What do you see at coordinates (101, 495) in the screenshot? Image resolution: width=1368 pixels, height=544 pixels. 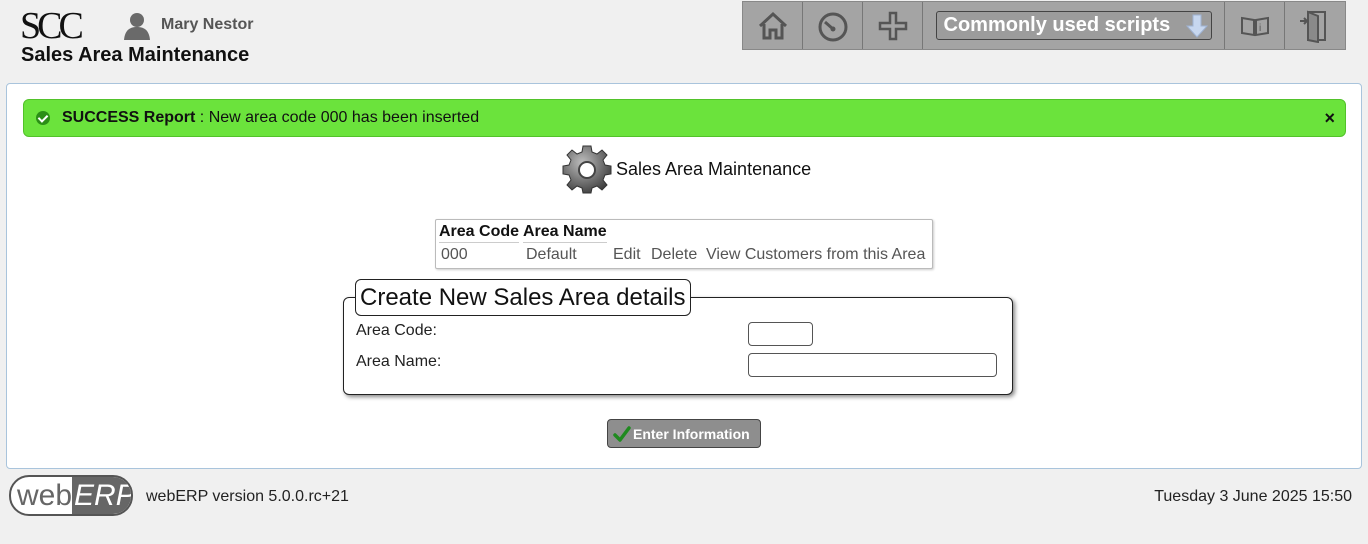 I see `logo-erp-text: ERP` at bounding box center [101, 495].